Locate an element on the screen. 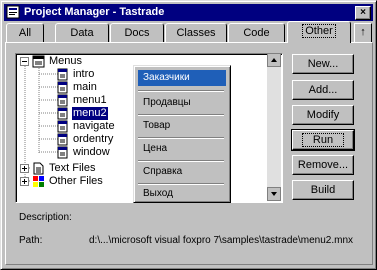 The image size is (377, 270). vertical-scrollbar is located at coordinates (274, 127).